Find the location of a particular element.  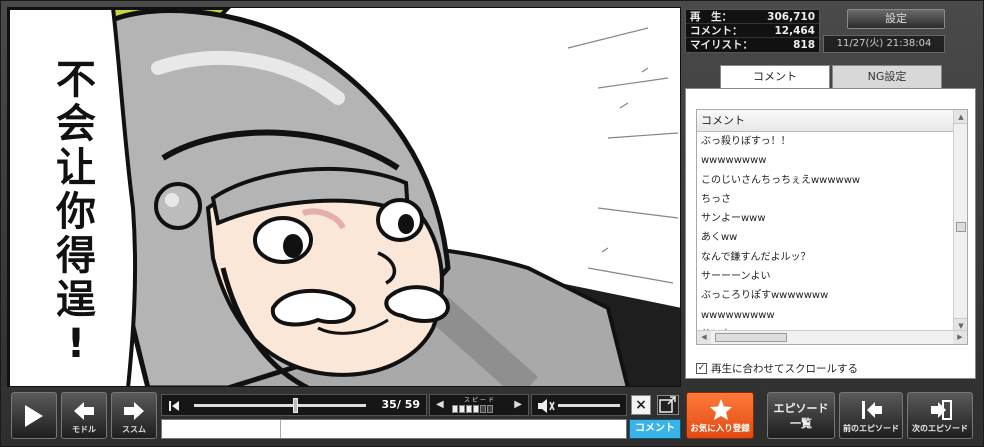

comment-item: あくww is located at coordinates (825, 237).